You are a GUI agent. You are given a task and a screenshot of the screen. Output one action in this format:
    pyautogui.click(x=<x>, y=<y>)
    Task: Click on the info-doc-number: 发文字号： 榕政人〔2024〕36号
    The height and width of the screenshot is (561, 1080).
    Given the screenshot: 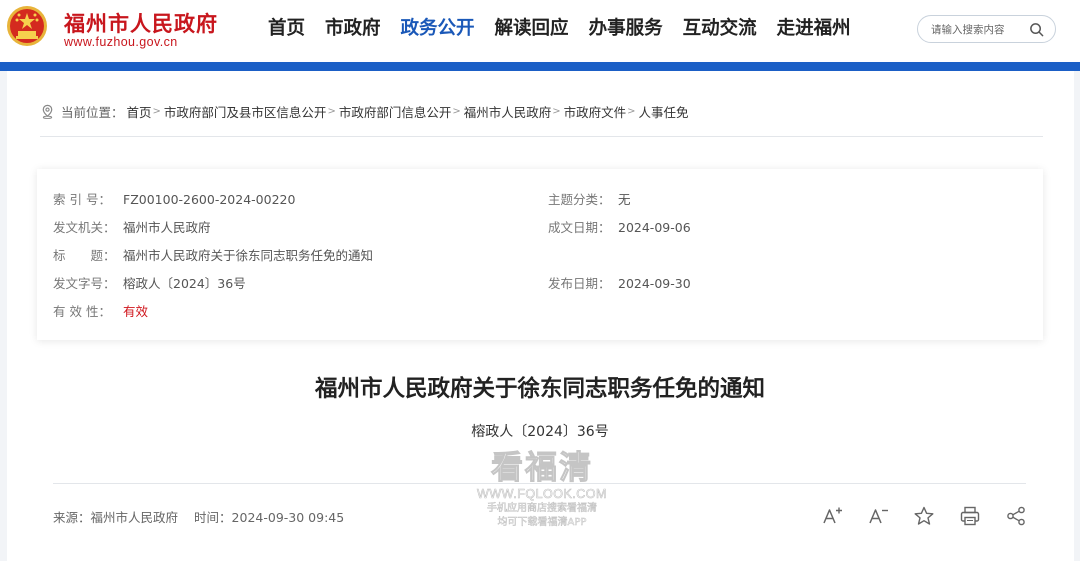 What is the action you would take?
    pyautogui.click(x=149, y=284)
    